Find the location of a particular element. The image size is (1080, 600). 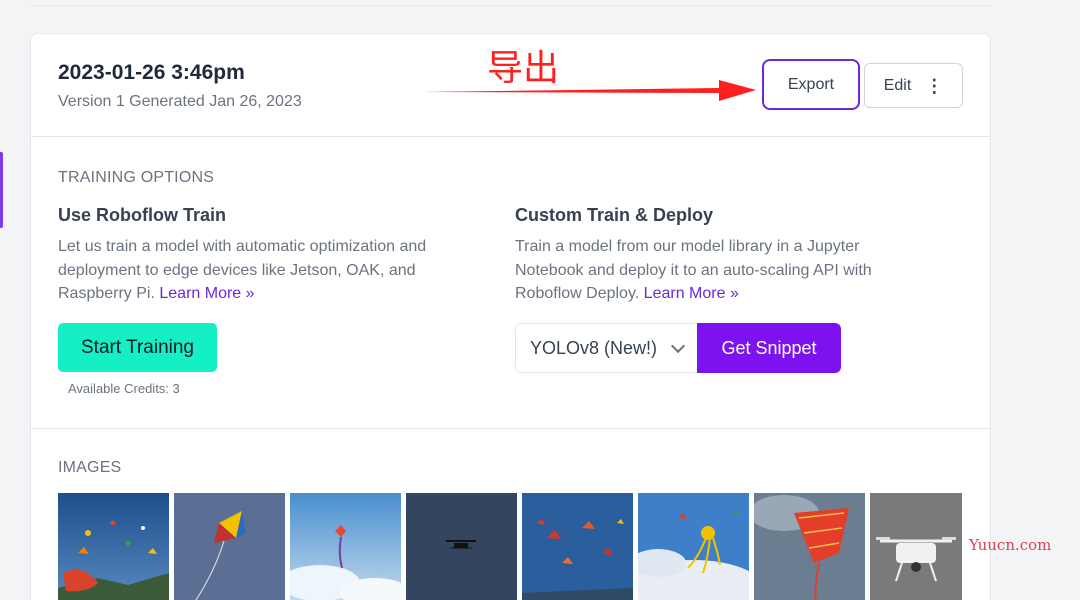

export-button: Export is located at coordinates (811, 84).